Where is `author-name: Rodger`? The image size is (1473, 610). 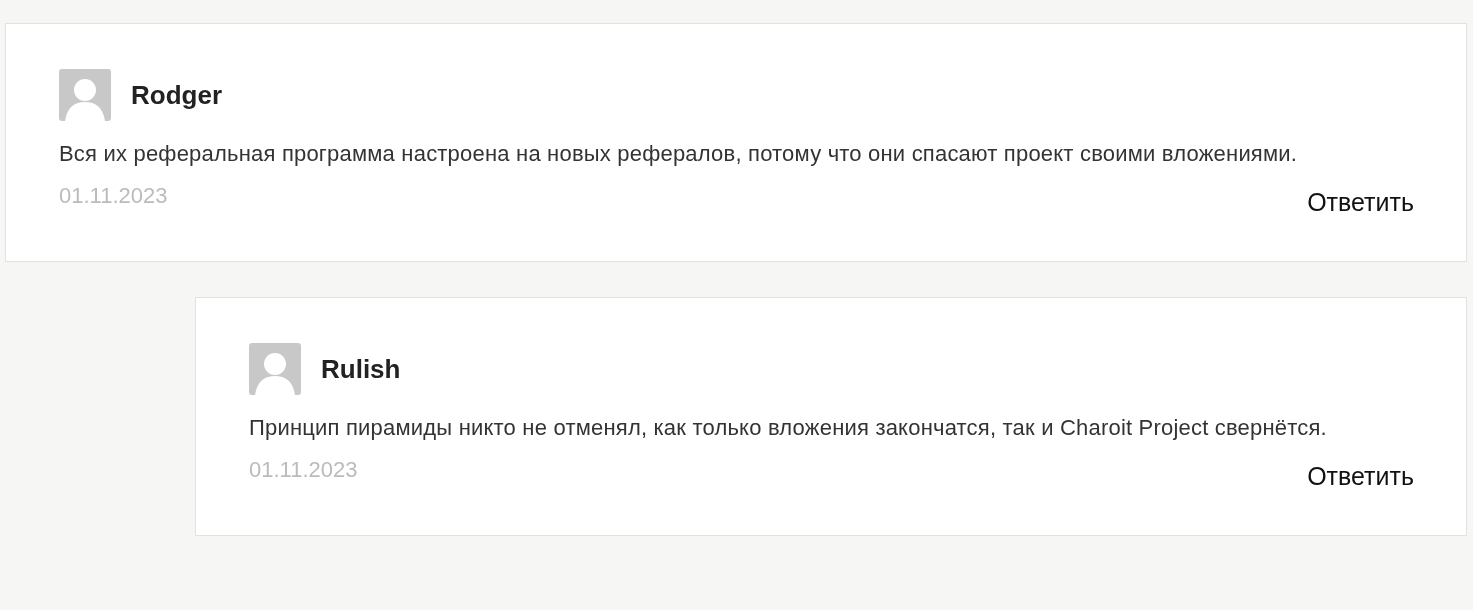
author-name: Rodger is located at coordinates (176, 95).